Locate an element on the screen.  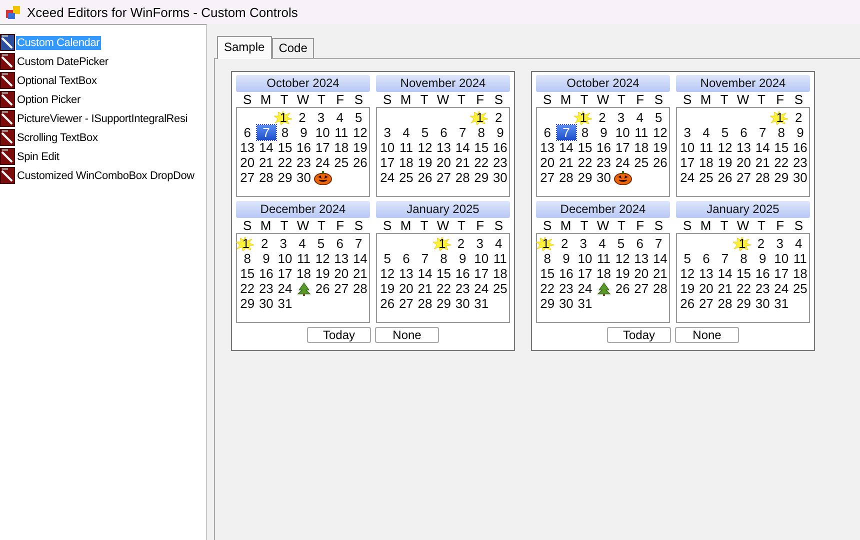
day-cell: 22 is located at coordinates (285, 162).